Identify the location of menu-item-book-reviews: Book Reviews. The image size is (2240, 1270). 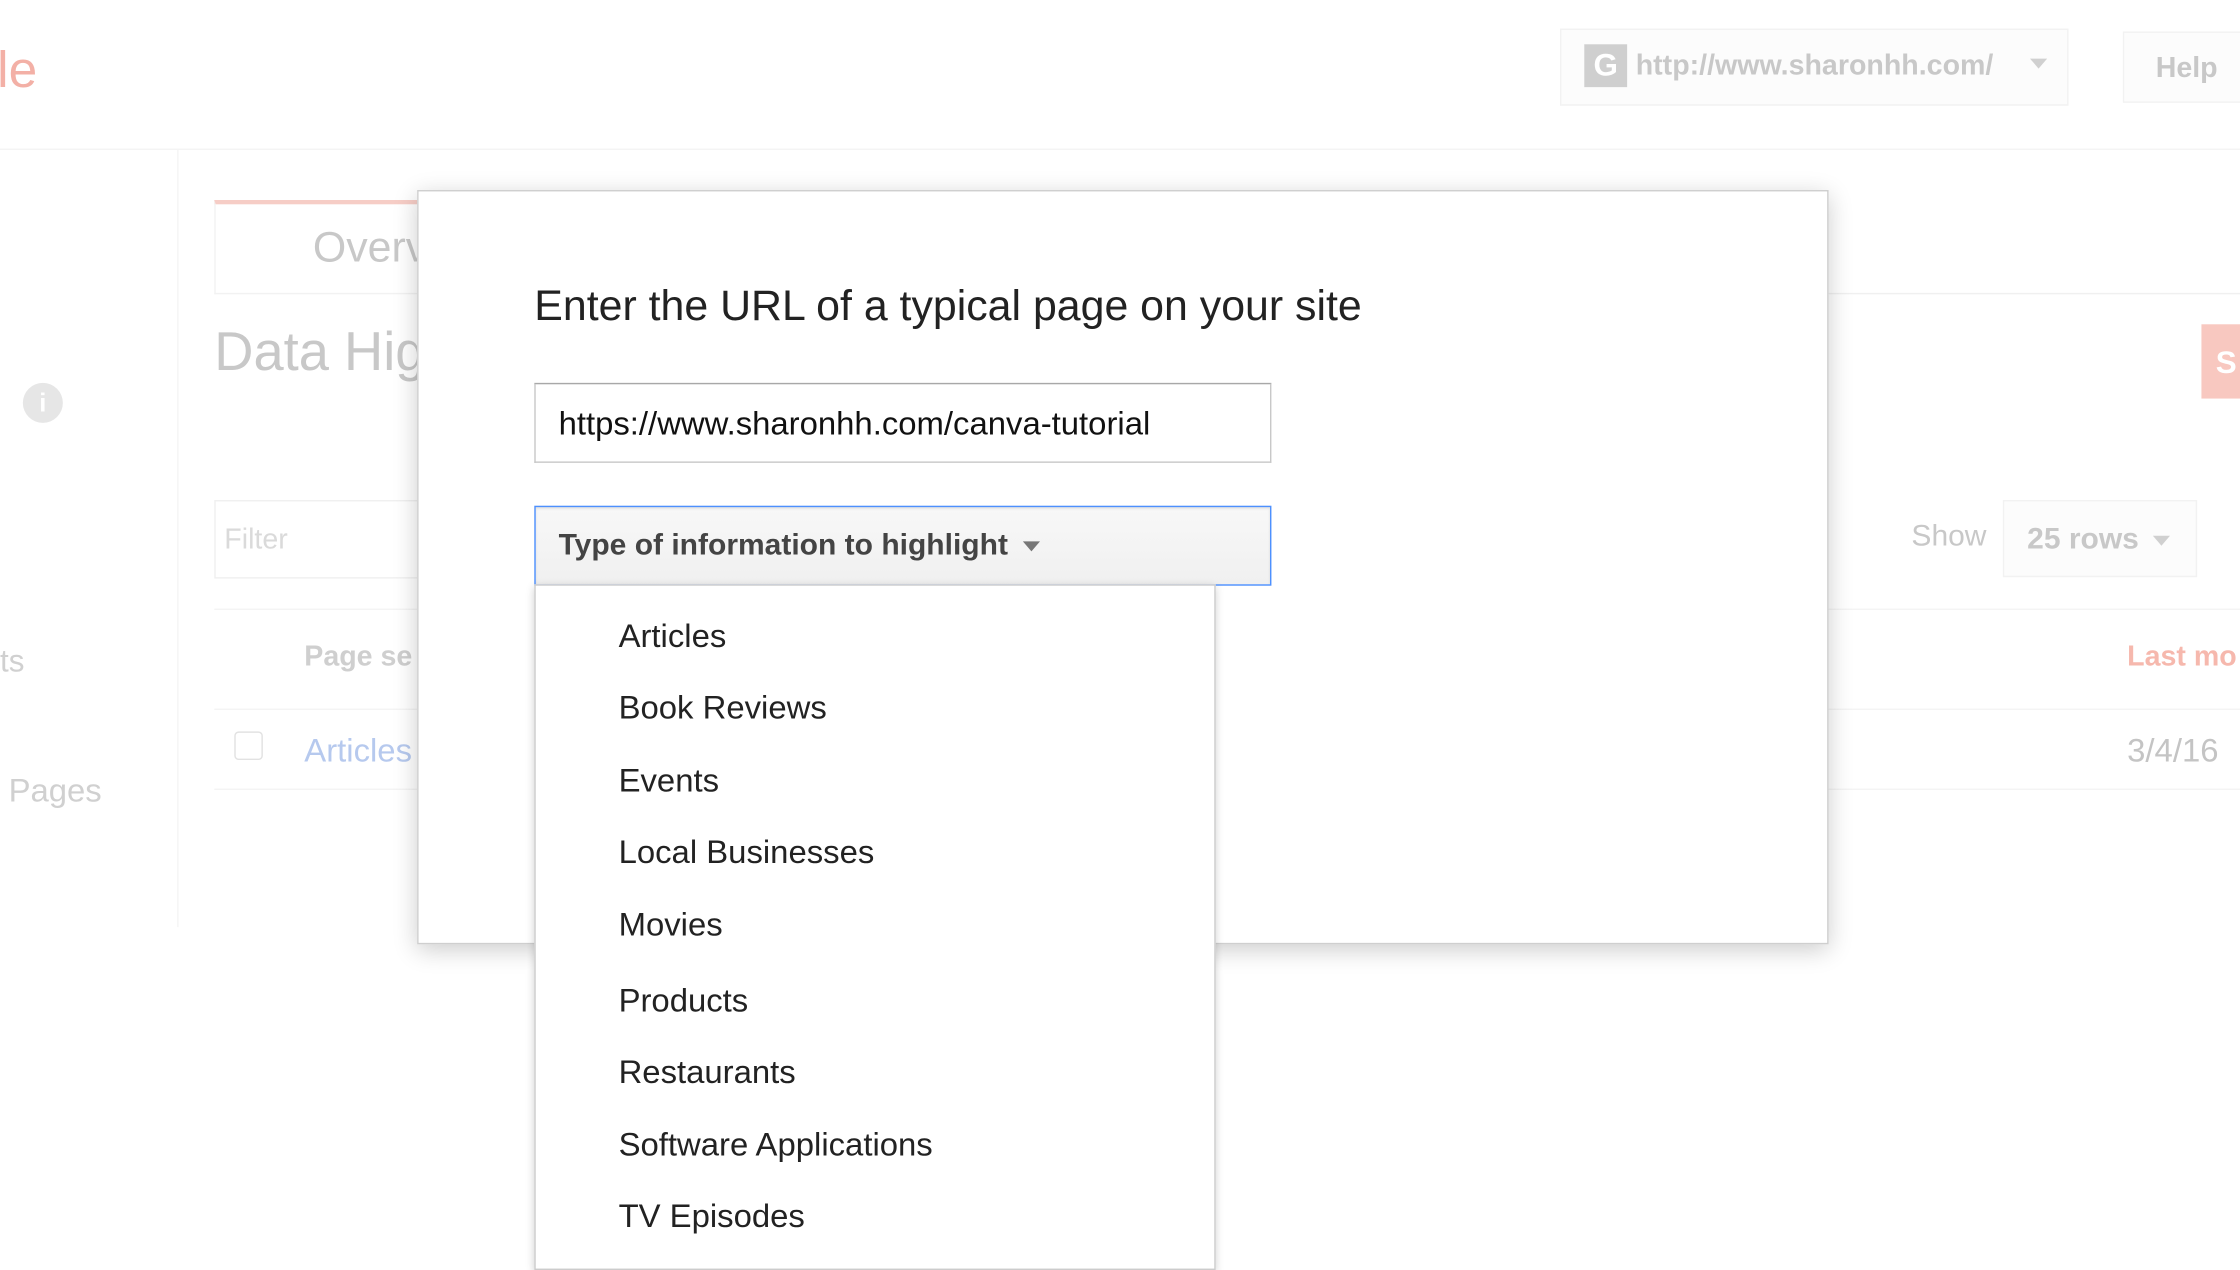
(723, 708).